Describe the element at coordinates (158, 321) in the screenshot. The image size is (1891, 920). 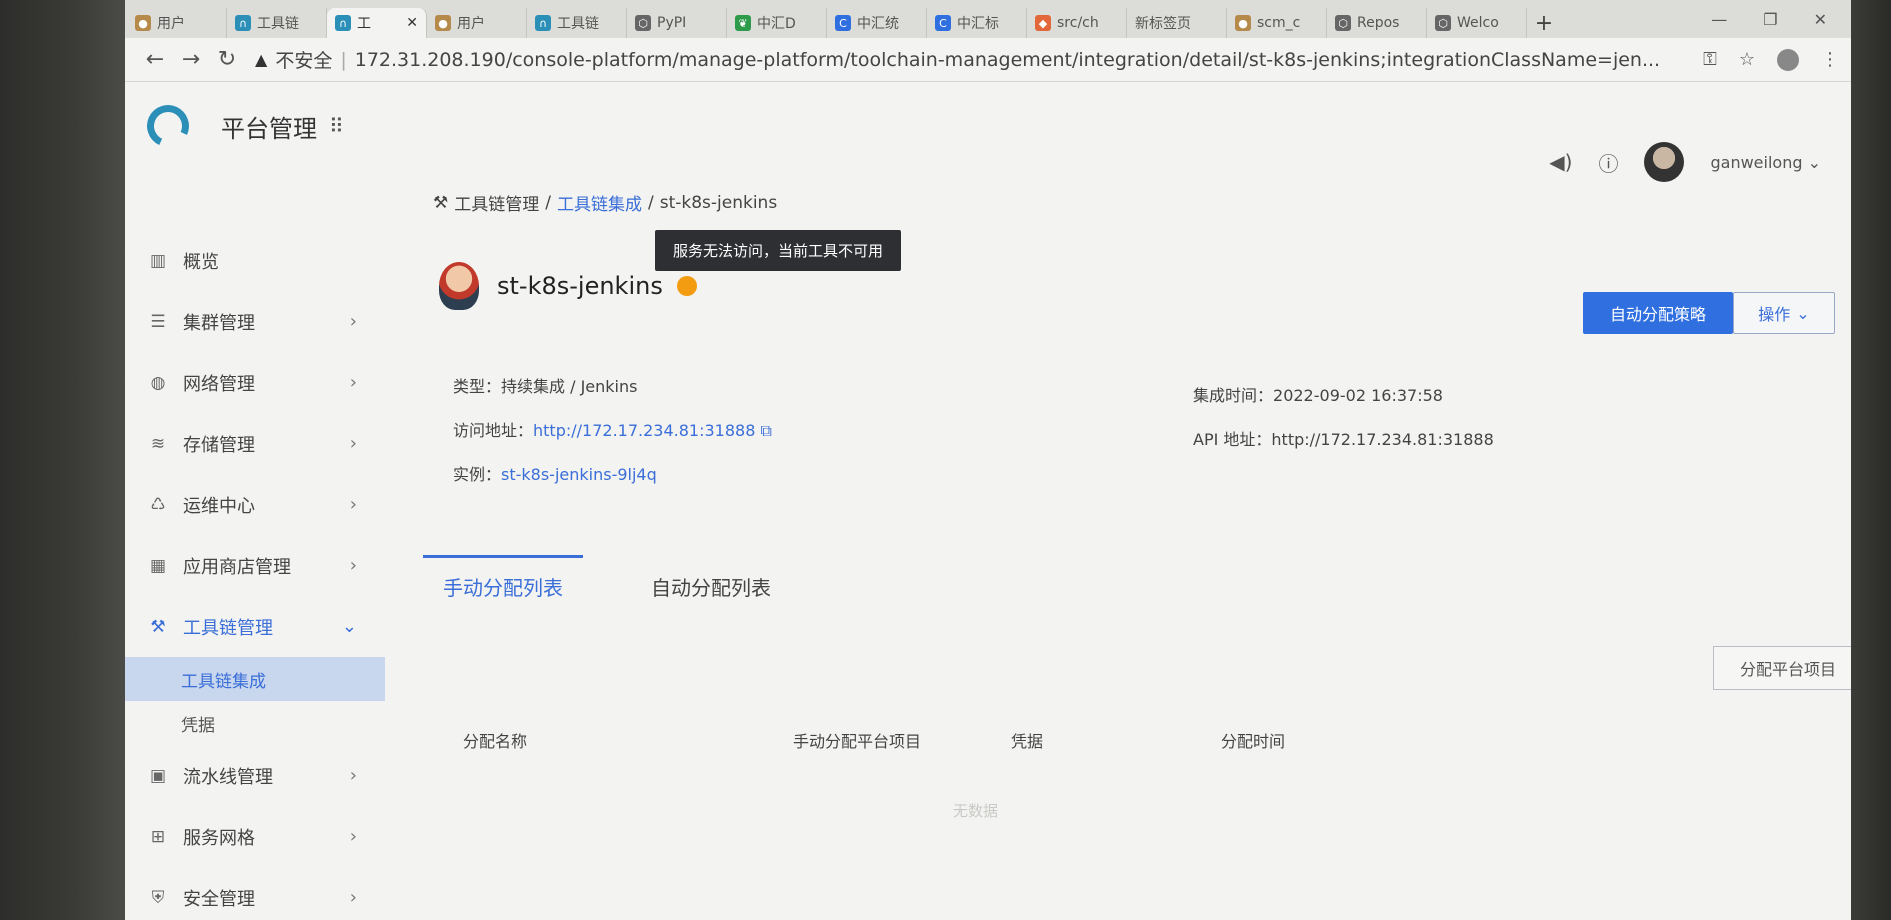
I see `server-icon: ☰` at that location.